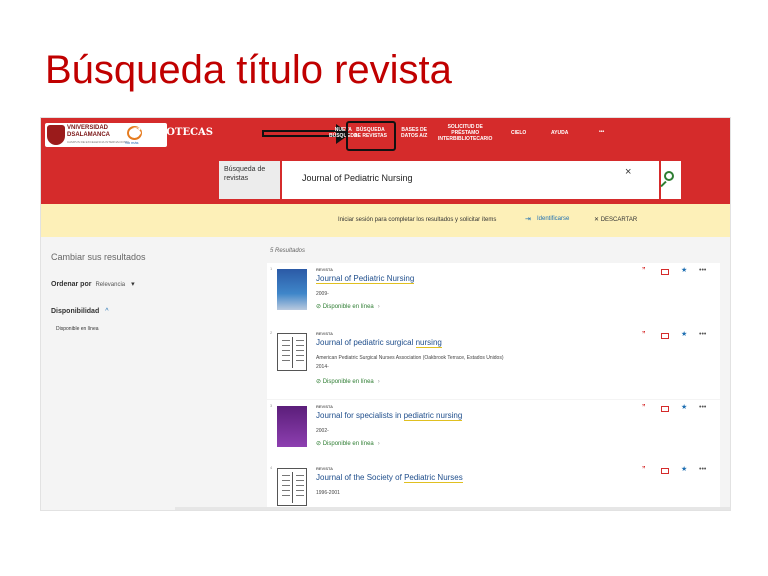  What do you see at coordinates (173, 132) in the screenshot?
I see `brand-label: BIBLIOTECAS` at bounding box center [173, 132].